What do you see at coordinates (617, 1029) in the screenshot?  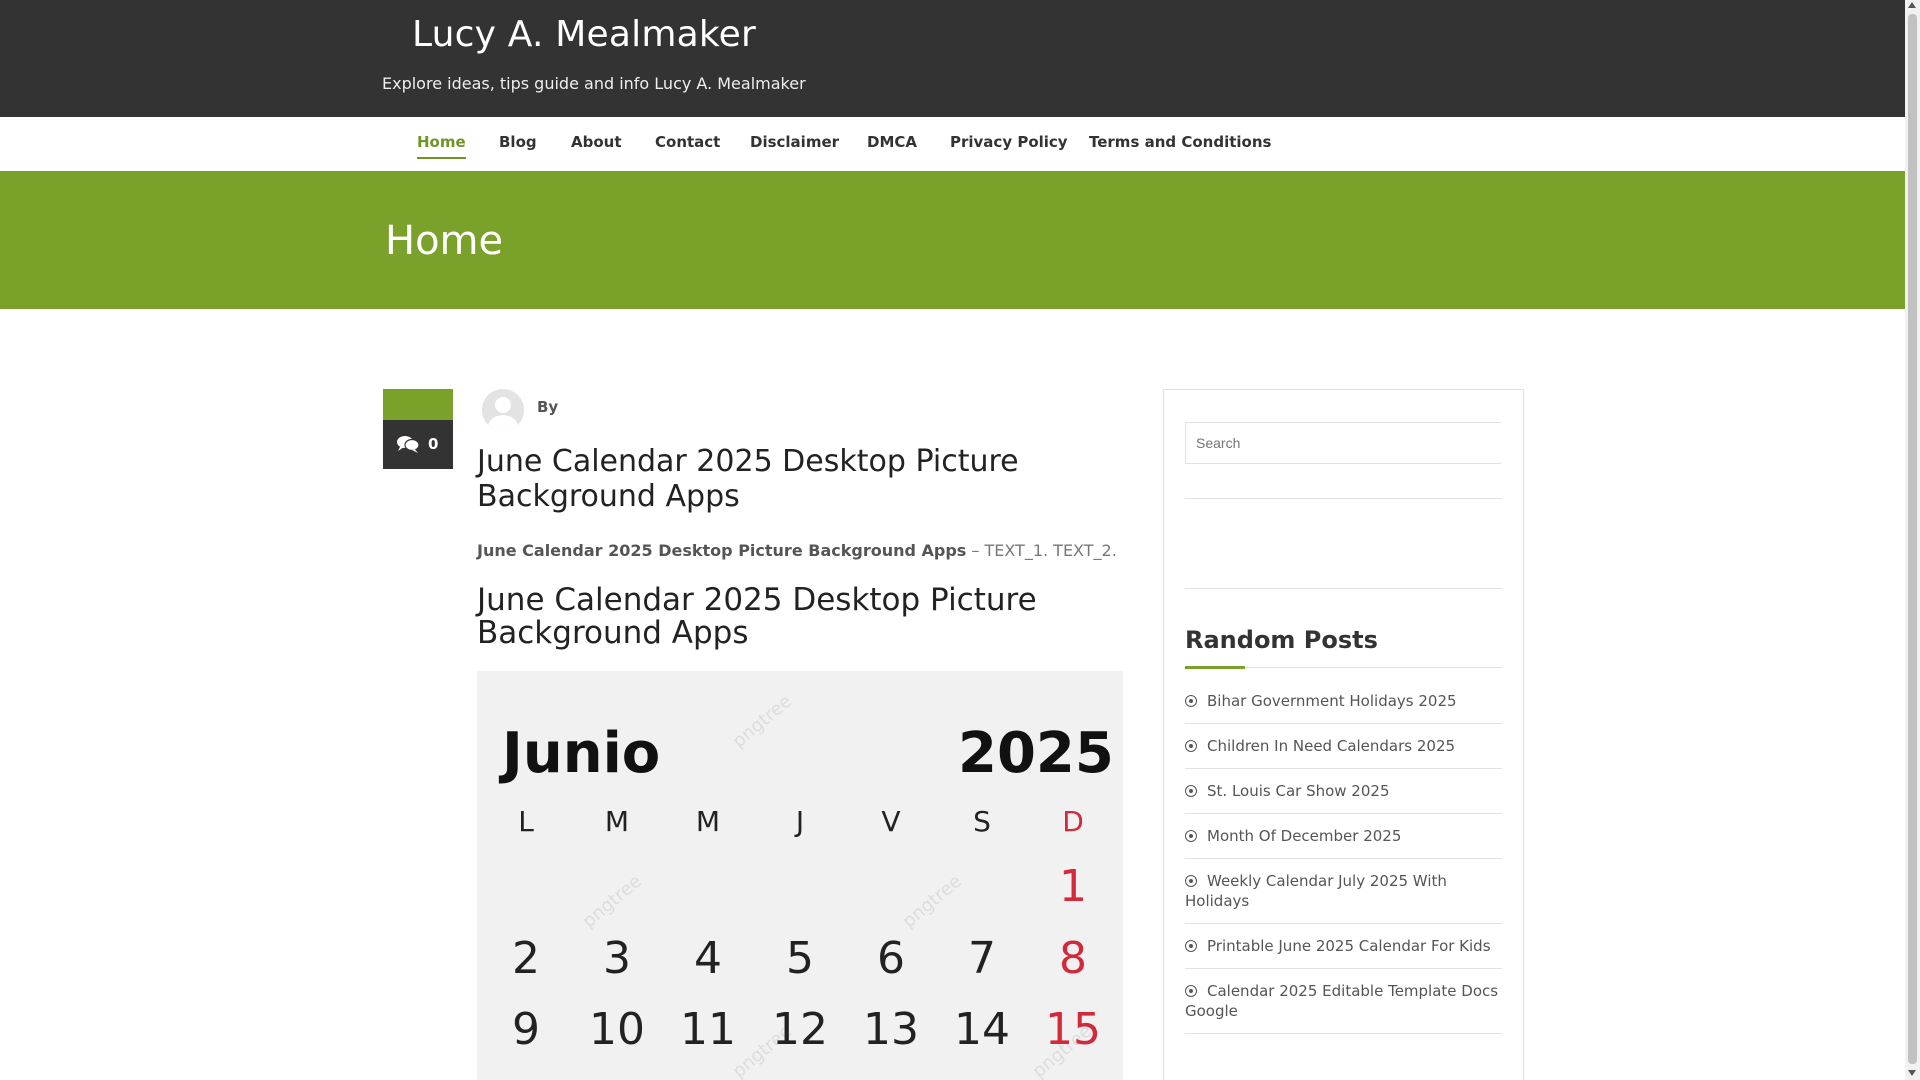 I see `calendar-day: 10` at bounding box center [617, 1029].